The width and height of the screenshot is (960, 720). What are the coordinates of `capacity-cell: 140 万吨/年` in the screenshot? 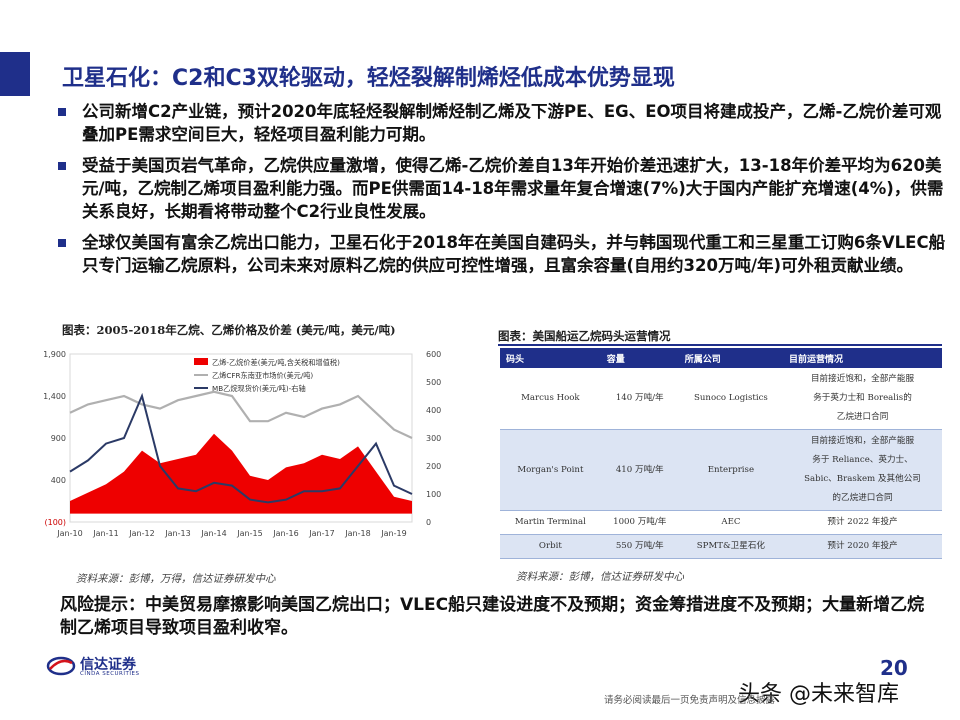 It's located at (639, 399).